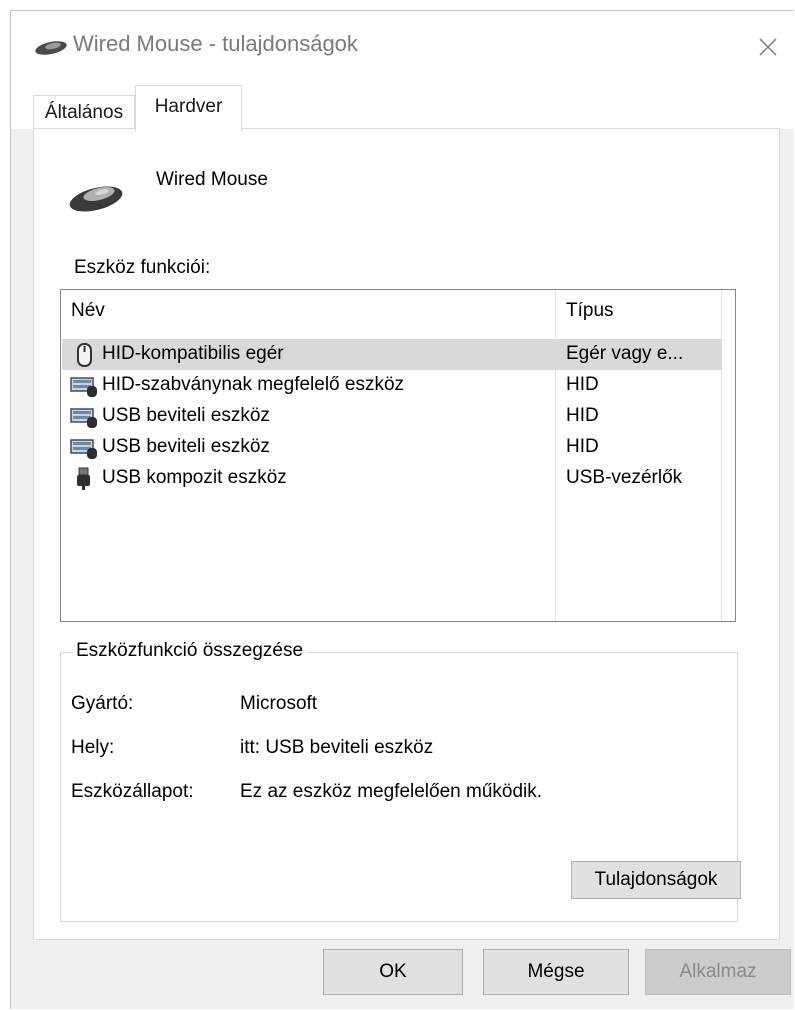 This screenshot has height=1010, width=795. Describe the element at coordinates (142, 267) in the screenshot. I see `functions-label: Eszköz funkciói:` at that location.